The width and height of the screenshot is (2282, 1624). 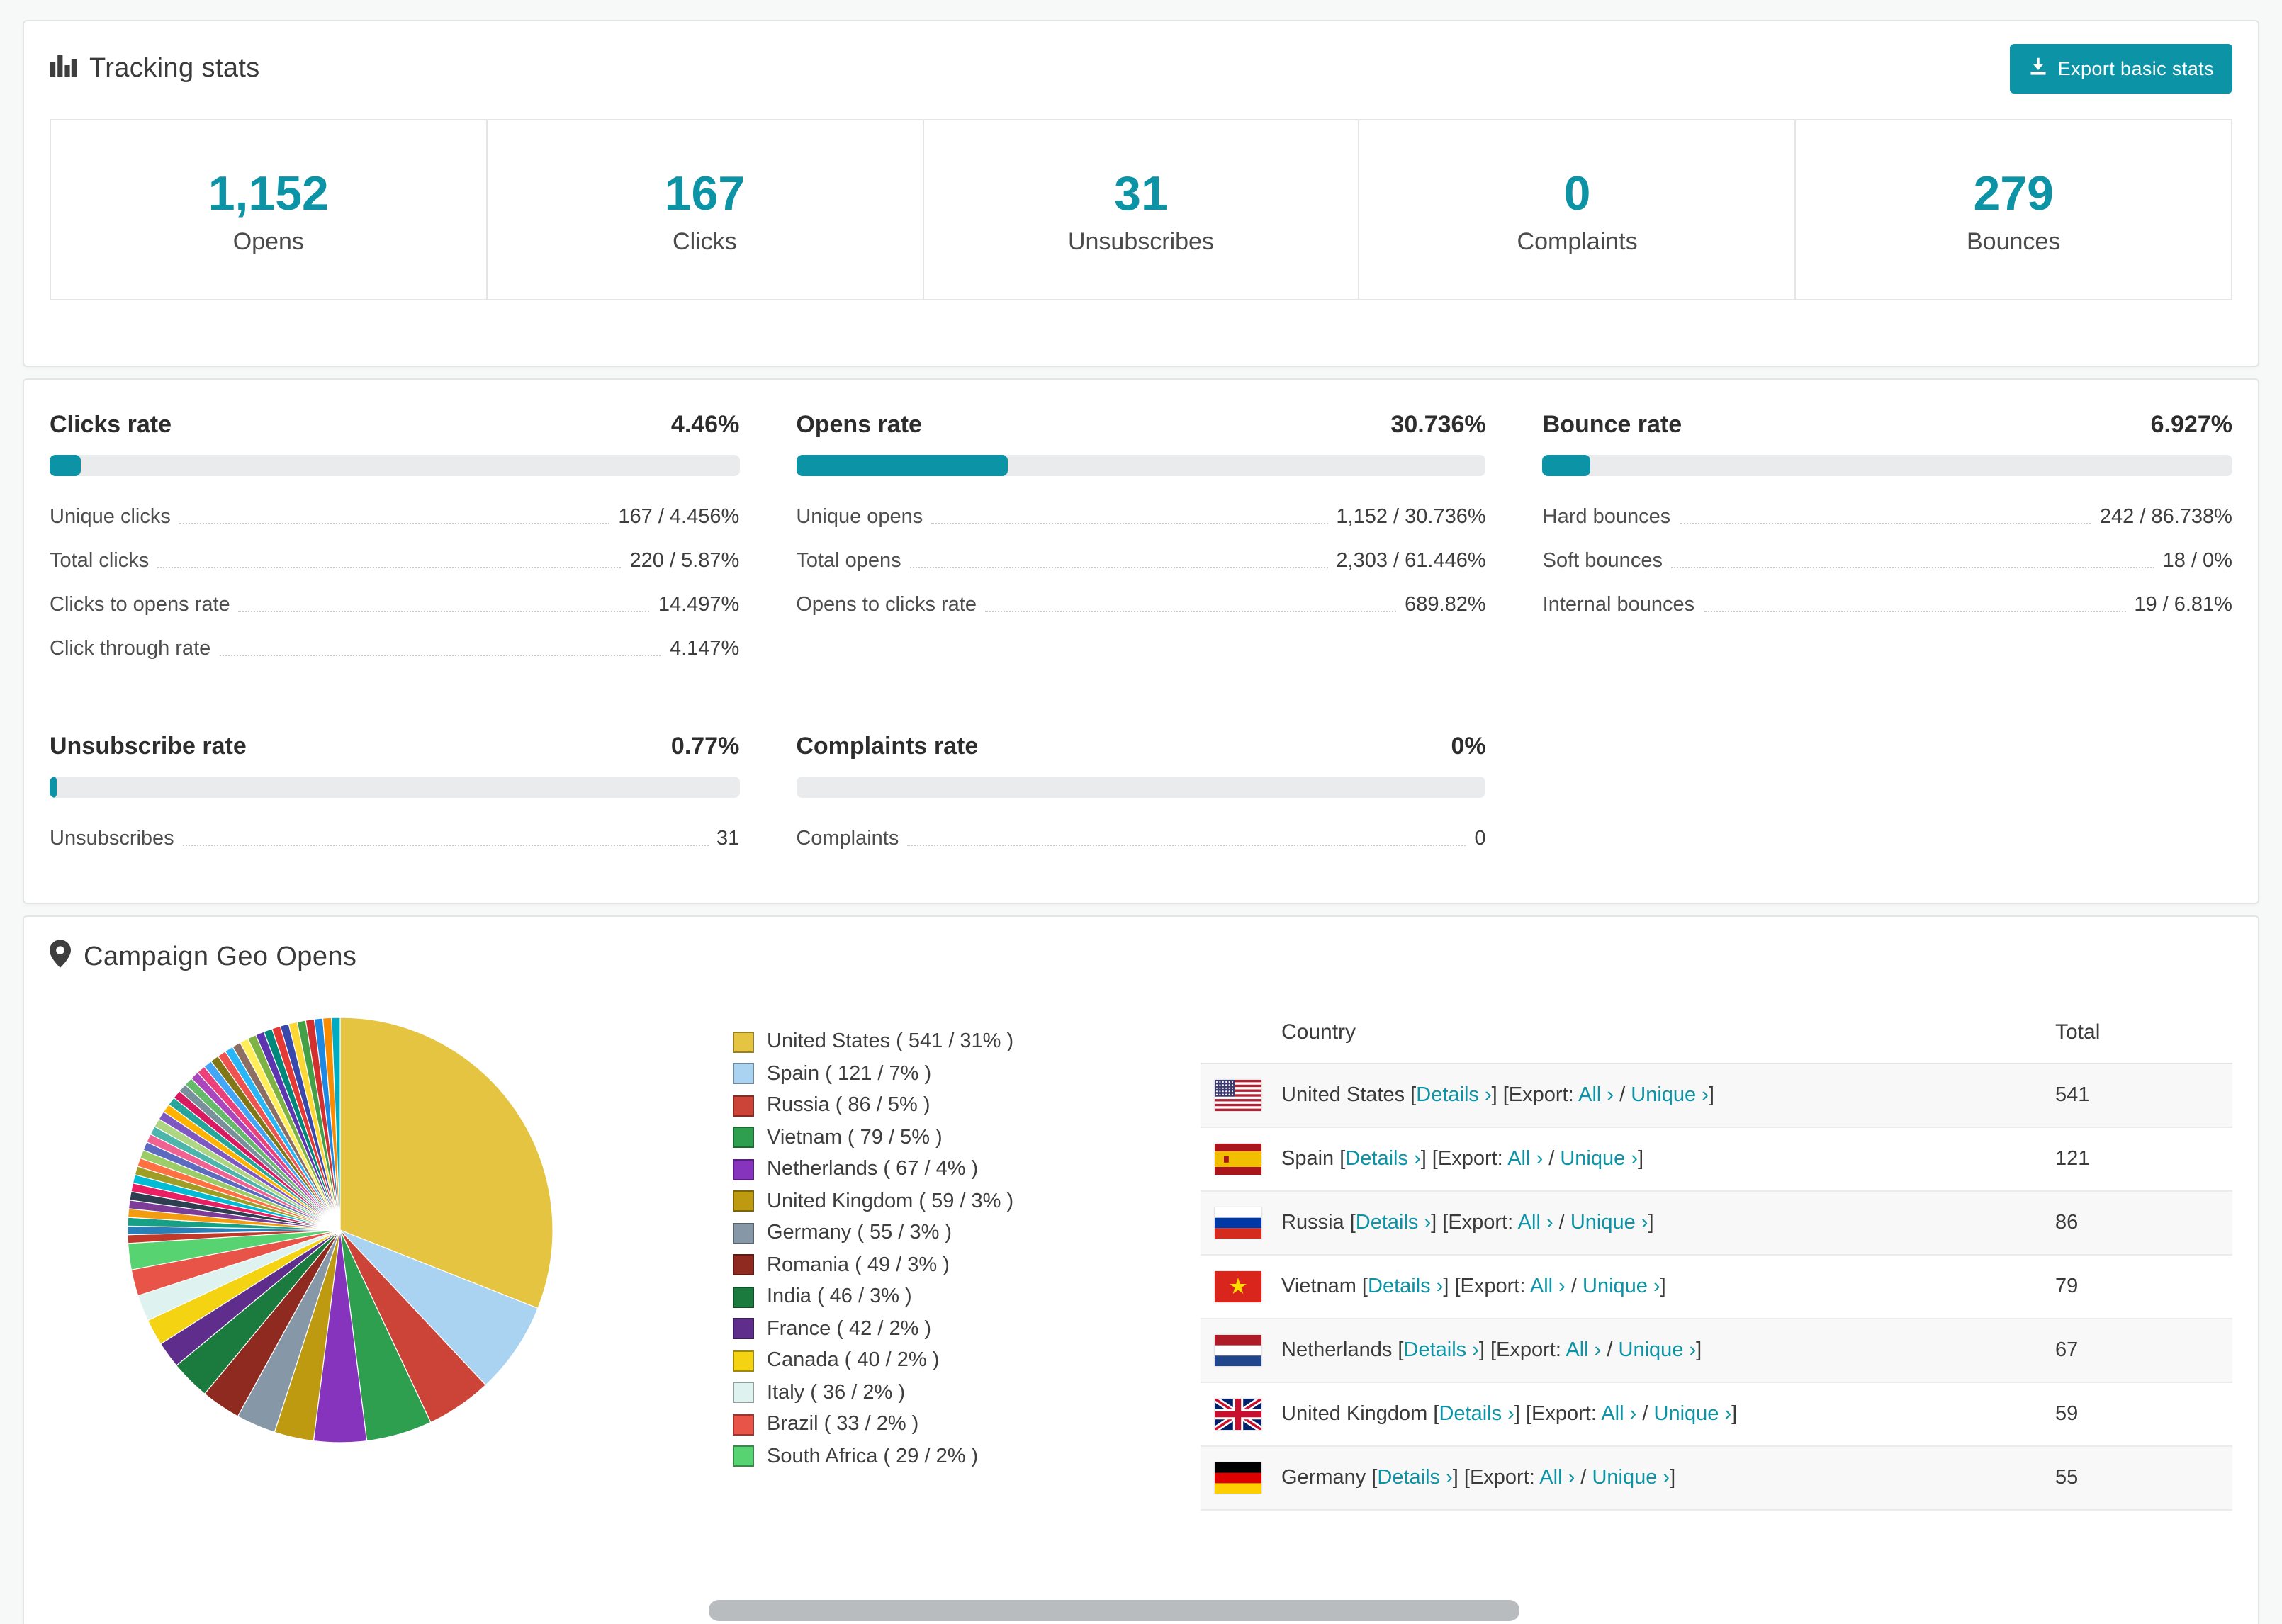 I want to click on geo-opens-title: Campaign Geo Opens, so click(x=203, y=958).